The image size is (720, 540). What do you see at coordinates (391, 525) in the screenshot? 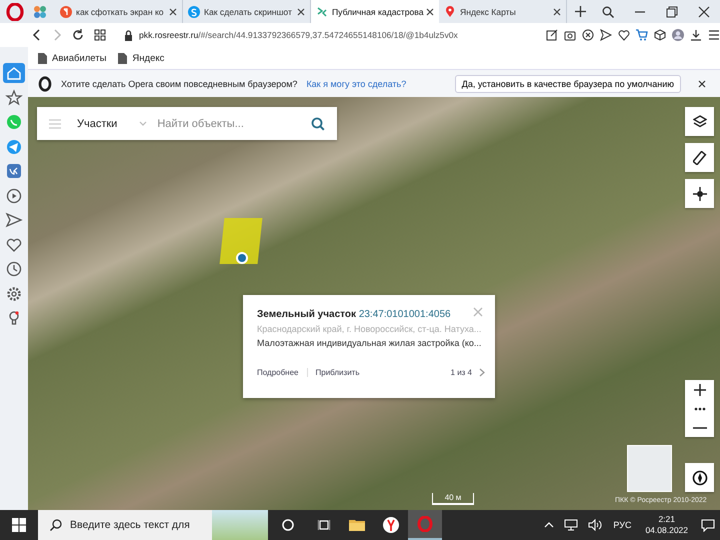
I see `yandex-browser-icon` at bounding box center [391, 525].